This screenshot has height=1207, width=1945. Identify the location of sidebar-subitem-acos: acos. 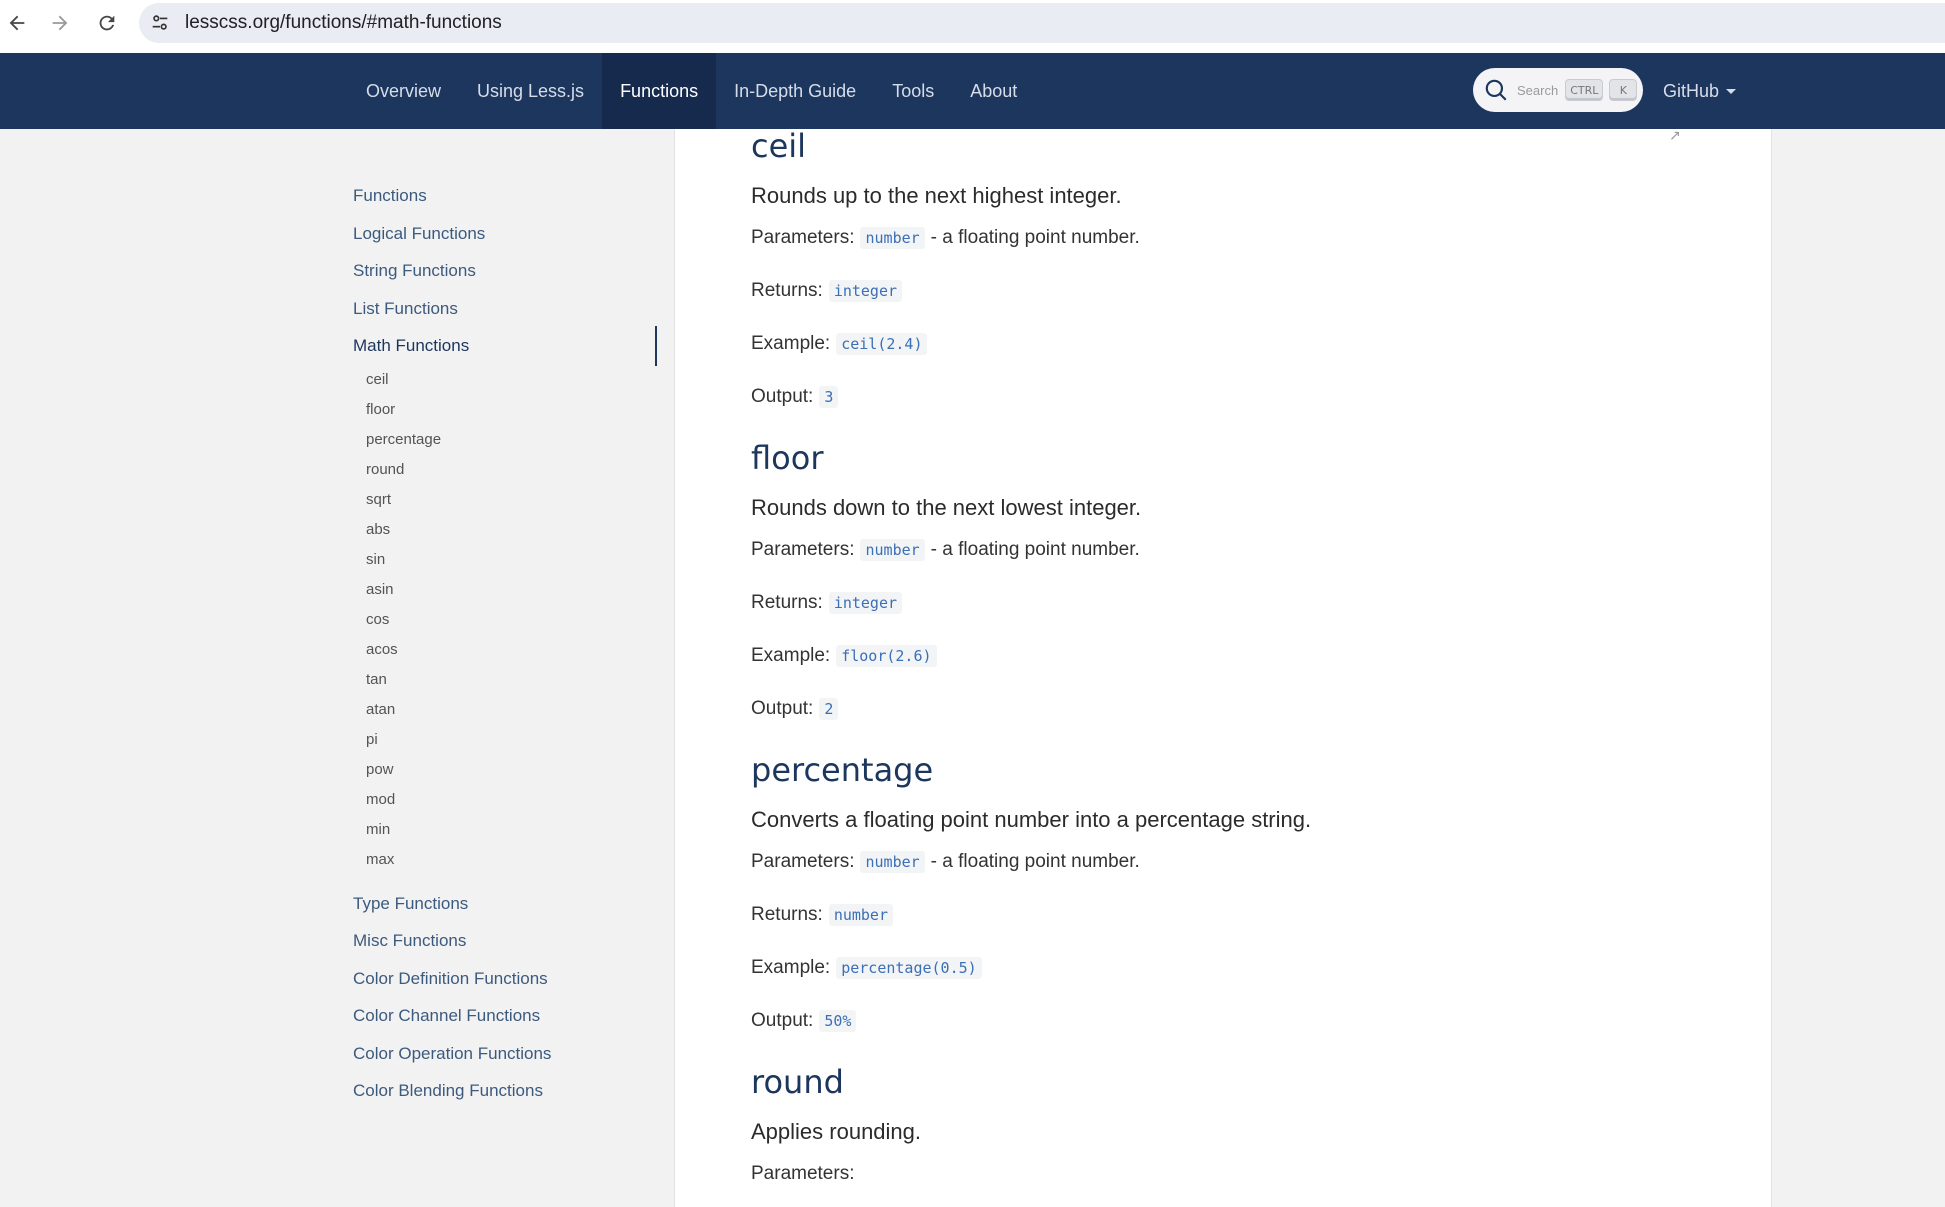
(382, 649).